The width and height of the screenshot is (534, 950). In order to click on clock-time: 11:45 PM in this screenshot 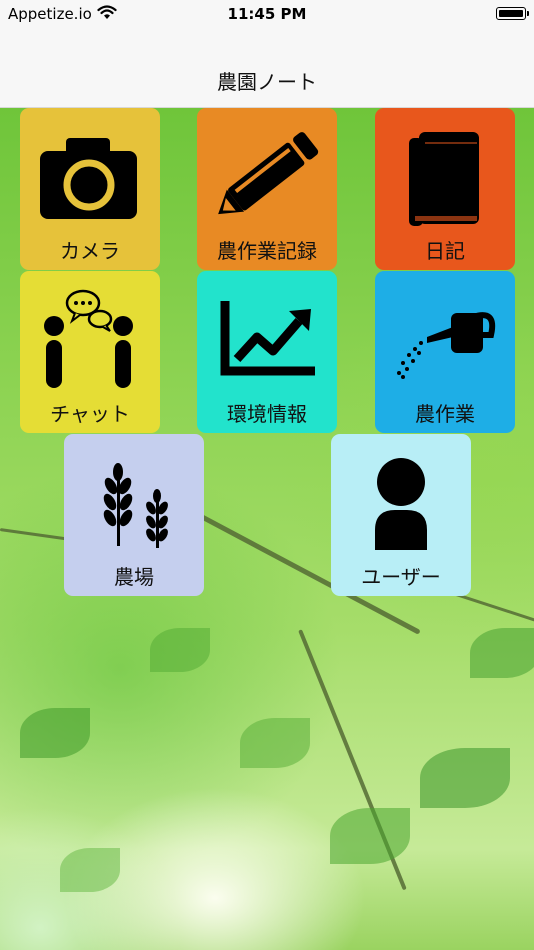, I will do `click(267, 14)`.